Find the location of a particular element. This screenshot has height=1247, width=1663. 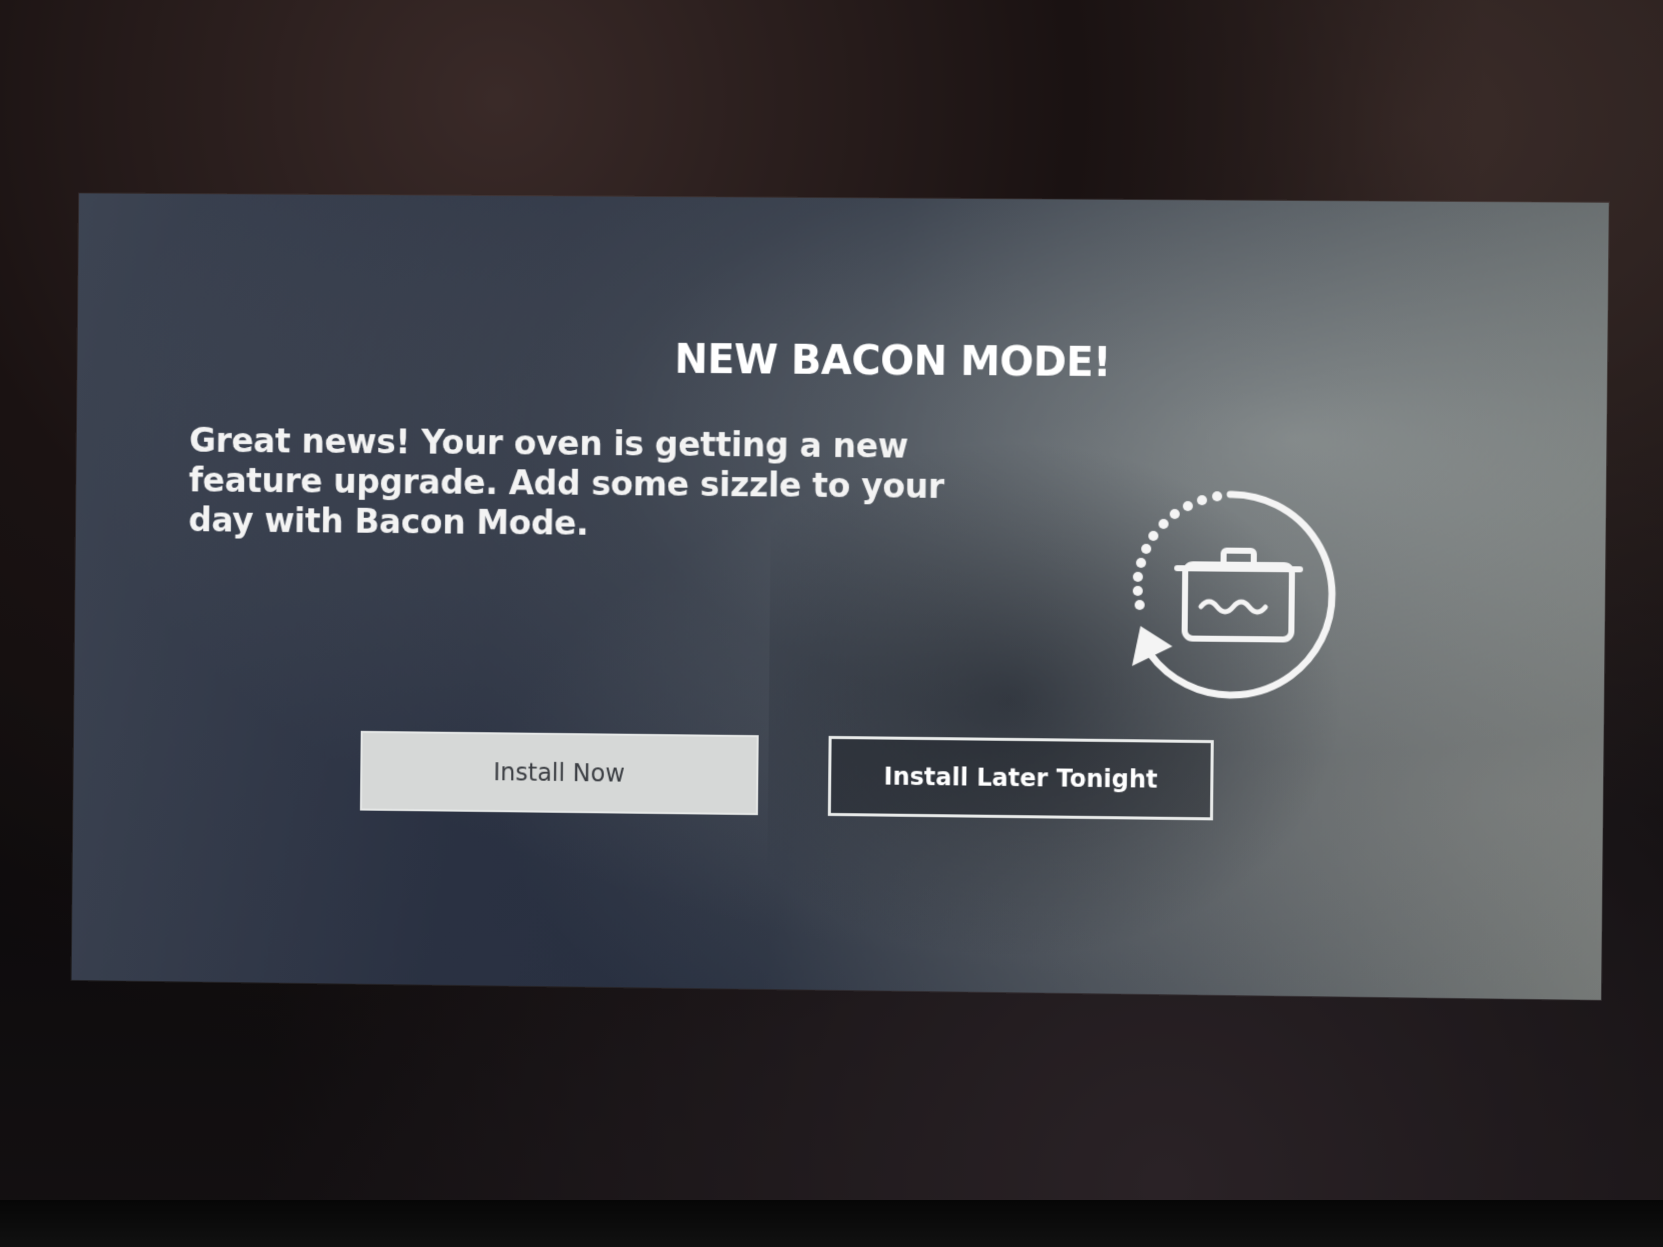

install-later-tonight-button: Install Later Tonight is located at coordinates (1021, 778).